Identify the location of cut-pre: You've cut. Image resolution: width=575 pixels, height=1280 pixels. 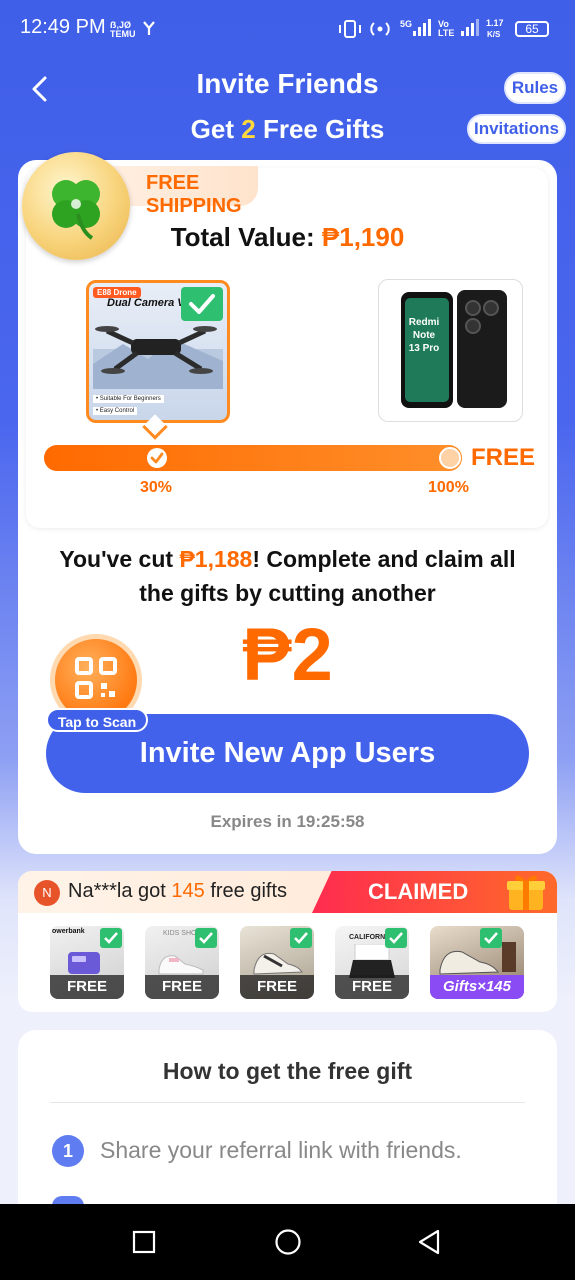
(119, 559).